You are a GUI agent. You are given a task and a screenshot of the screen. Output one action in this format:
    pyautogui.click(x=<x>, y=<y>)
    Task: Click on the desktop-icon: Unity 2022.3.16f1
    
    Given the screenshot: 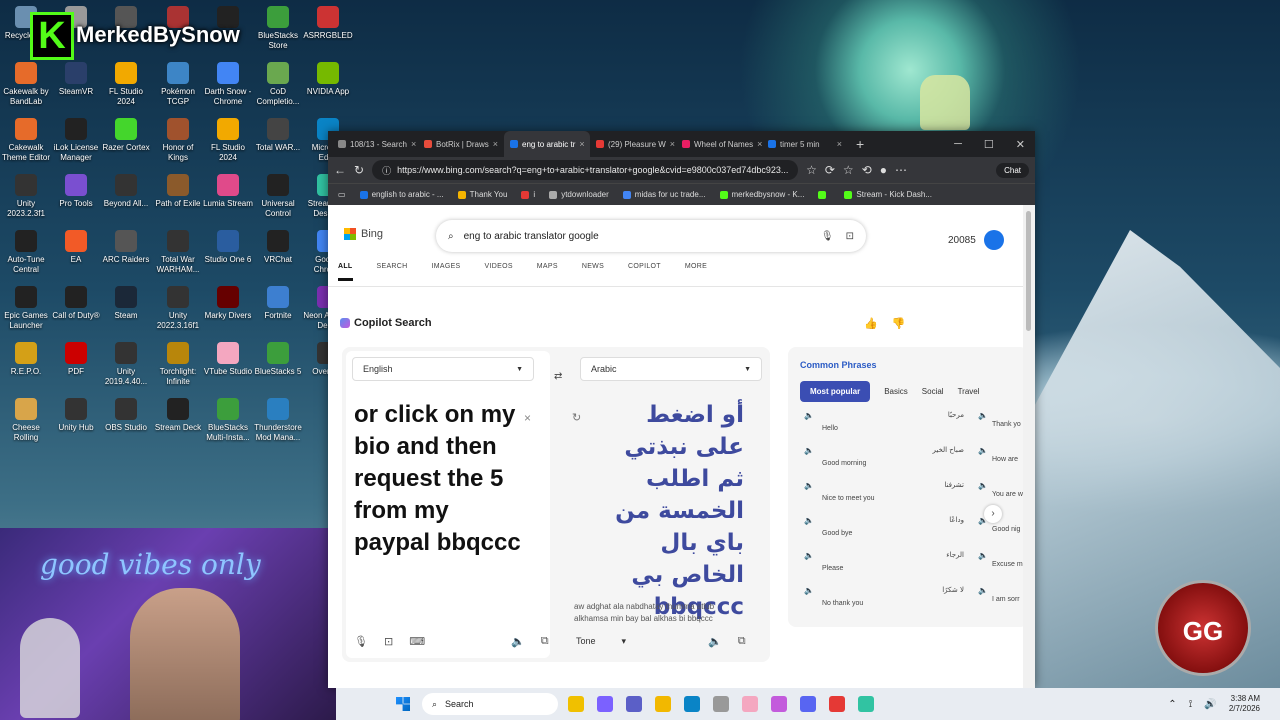 What is the action you would take?
    pyautogui.click(x=178, y=308)
    